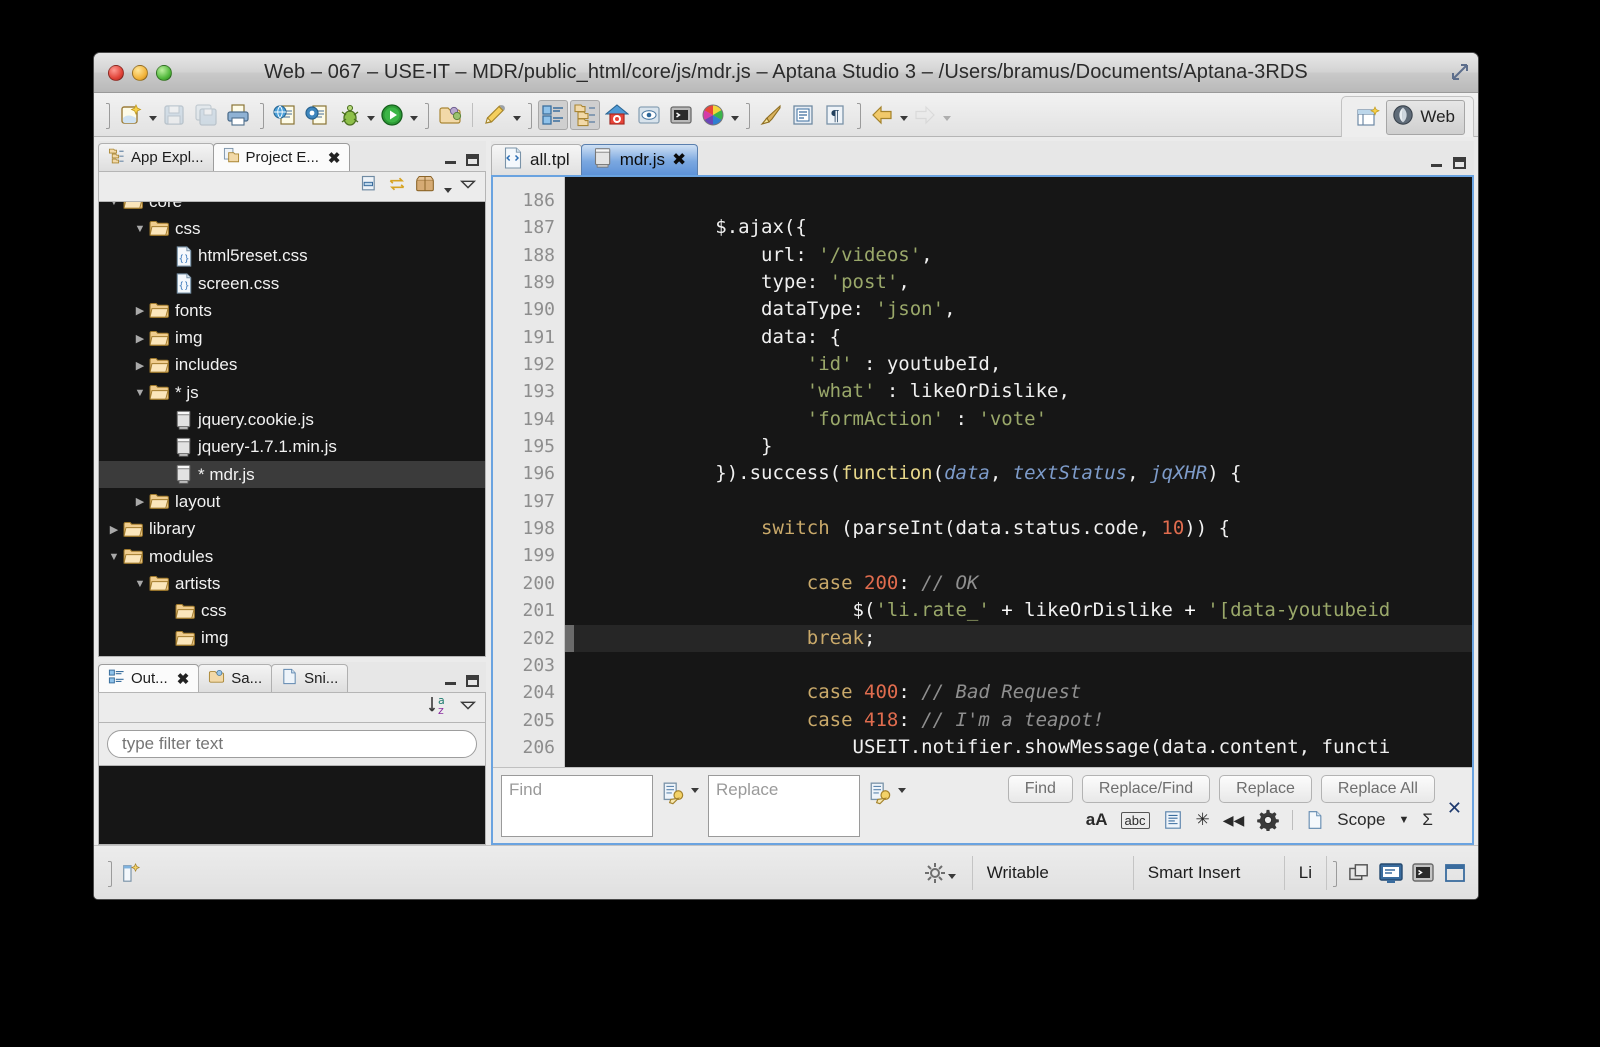 The width and height of the screenshot is (1600, 1047). Describe the element at coordinates (649, 115) in the screenshot. I see `preview-pane-icon` at that location.